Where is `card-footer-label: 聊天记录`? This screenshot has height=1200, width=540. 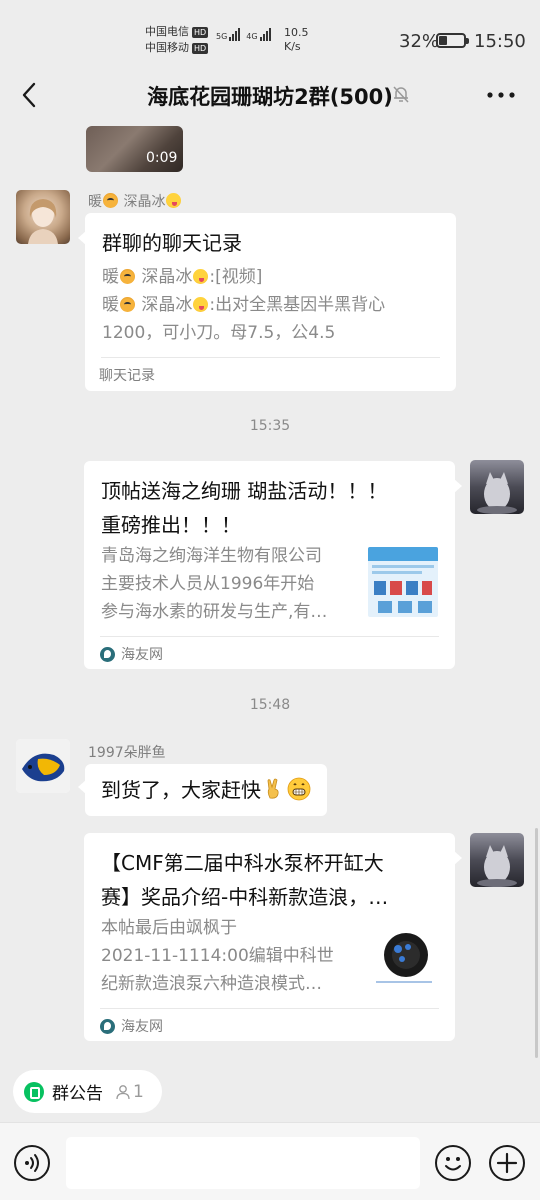
card-footer-label: 聊天记录 is located at coordinates (127, 376).